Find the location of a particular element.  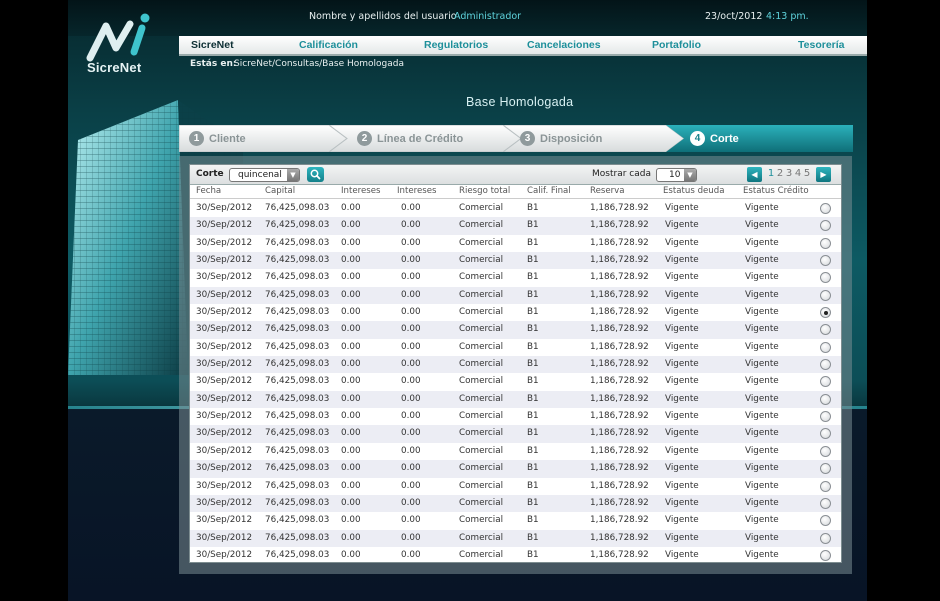

breadcrumb: SicreNet/Consultas/Base Homologada is located at coordinates (319, 64).